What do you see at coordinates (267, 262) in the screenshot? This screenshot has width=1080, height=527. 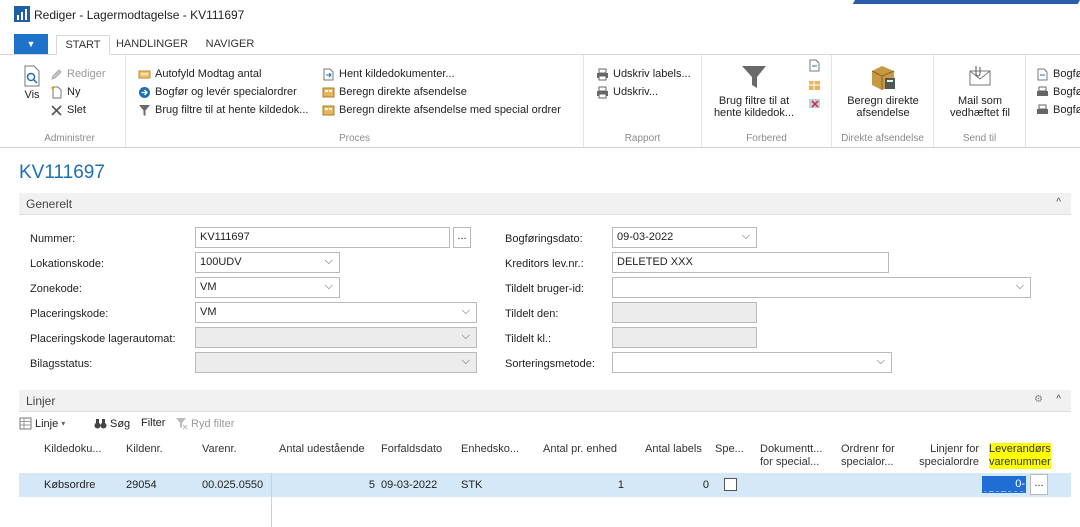 I see `lokationskode-field: 100UDV ⌵` at bounding box center [267, 262].